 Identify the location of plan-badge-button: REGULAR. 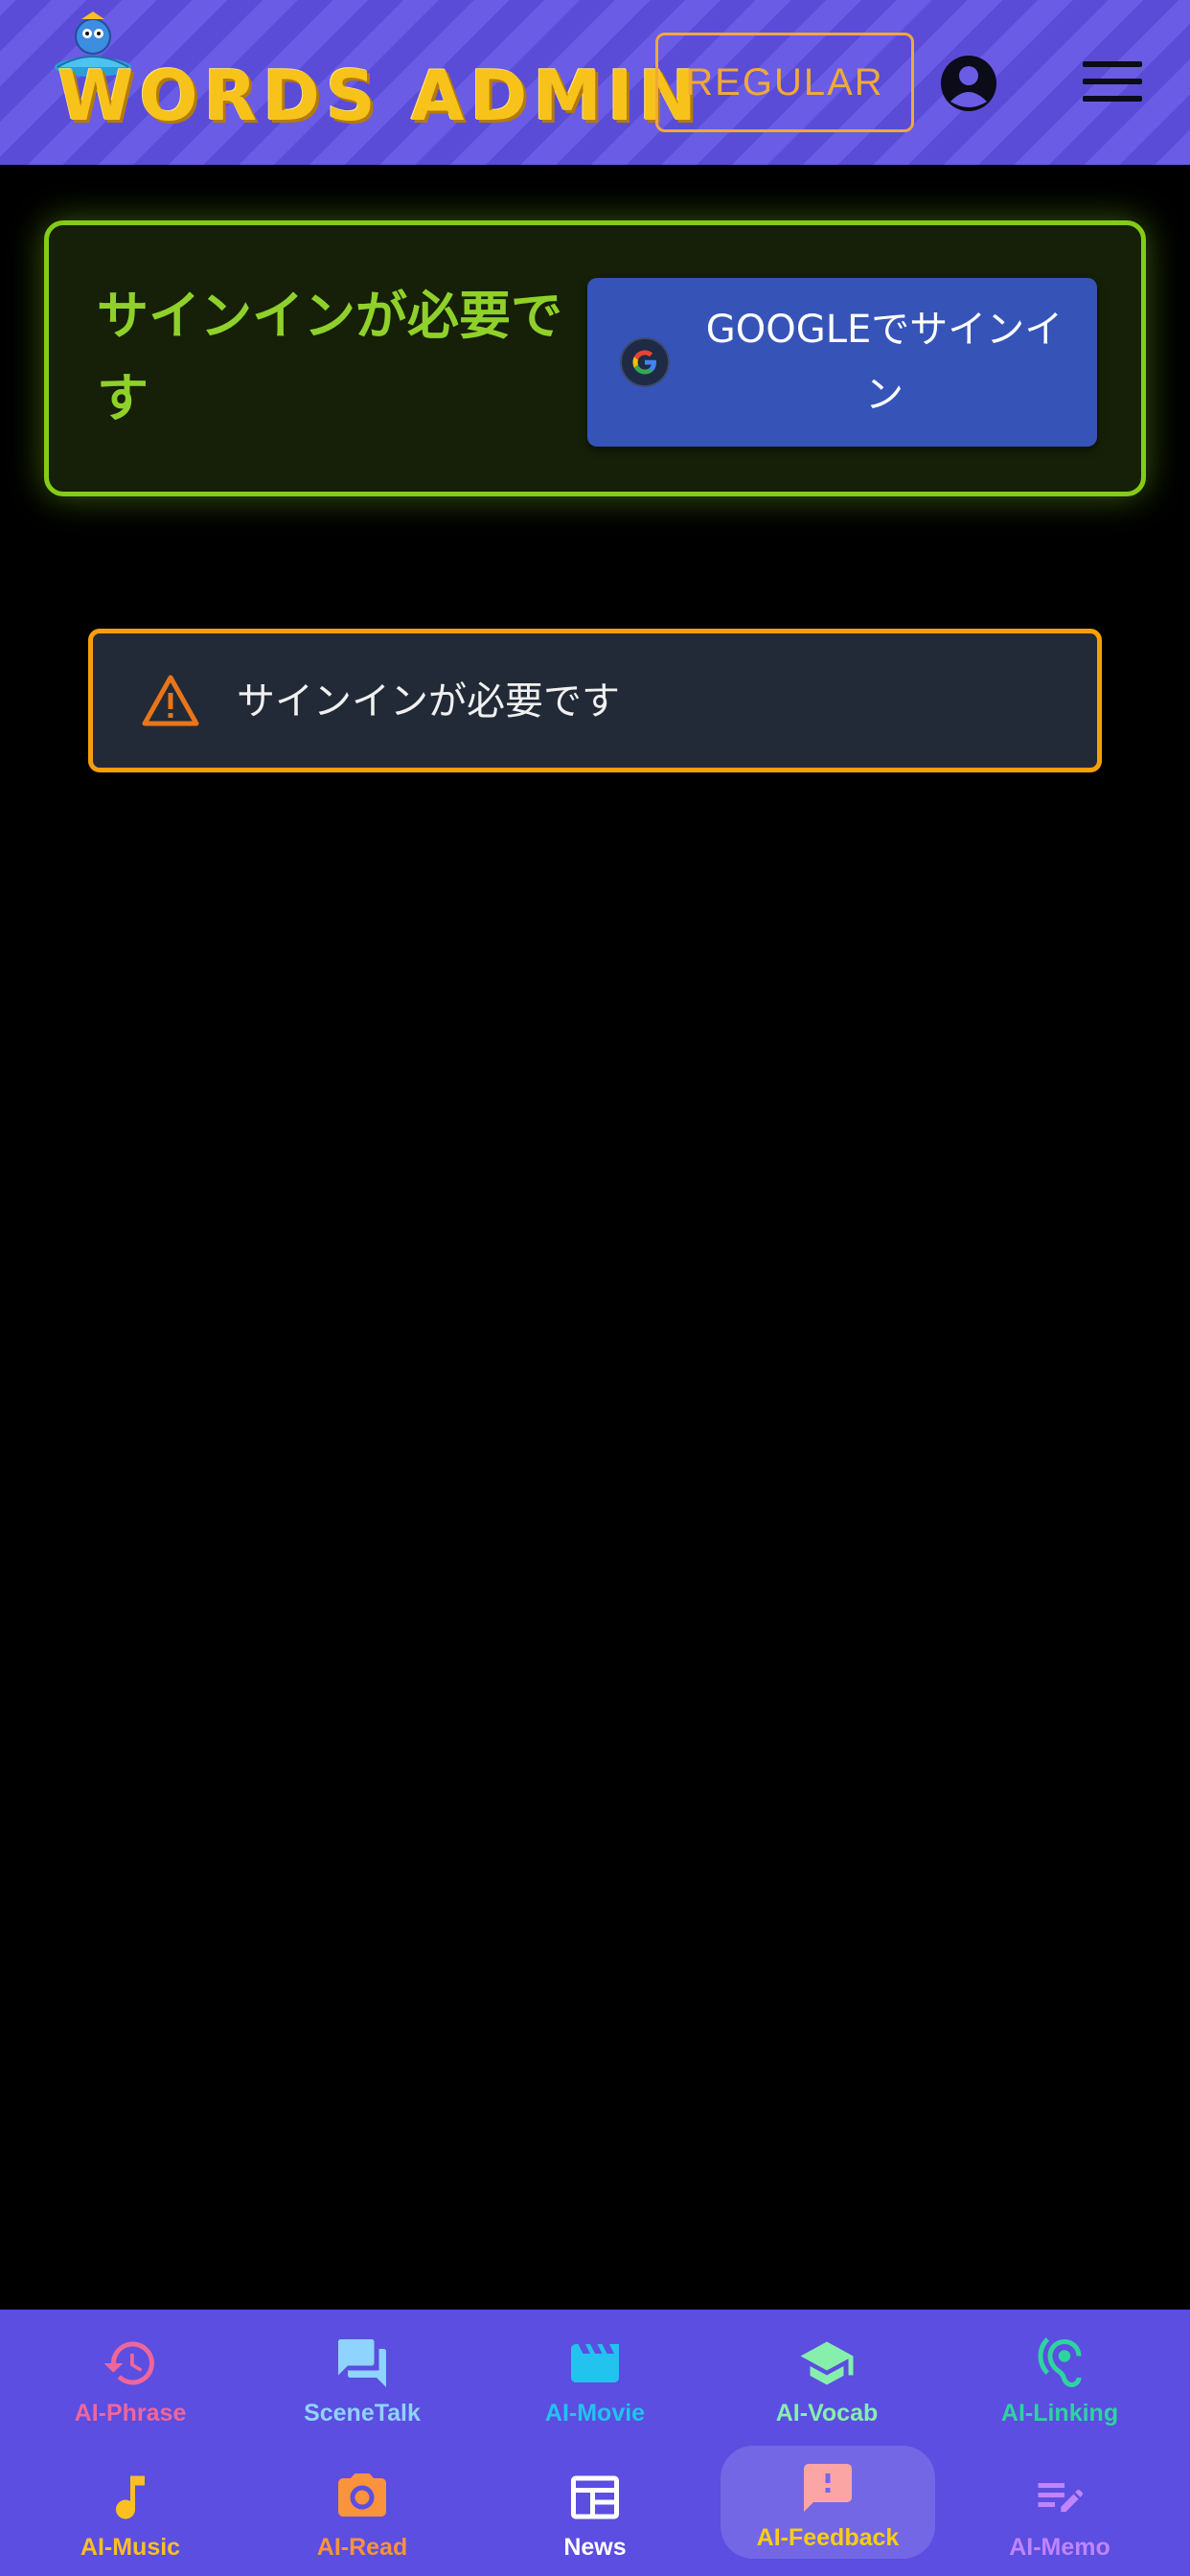
(785, 82).